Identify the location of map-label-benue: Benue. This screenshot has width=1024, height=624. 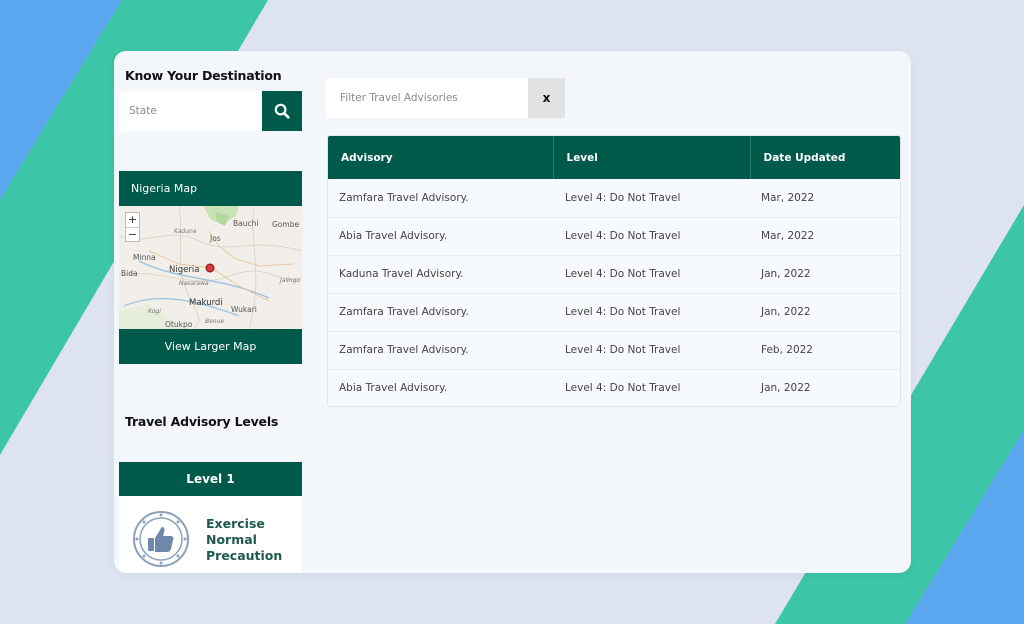
(215, 321).